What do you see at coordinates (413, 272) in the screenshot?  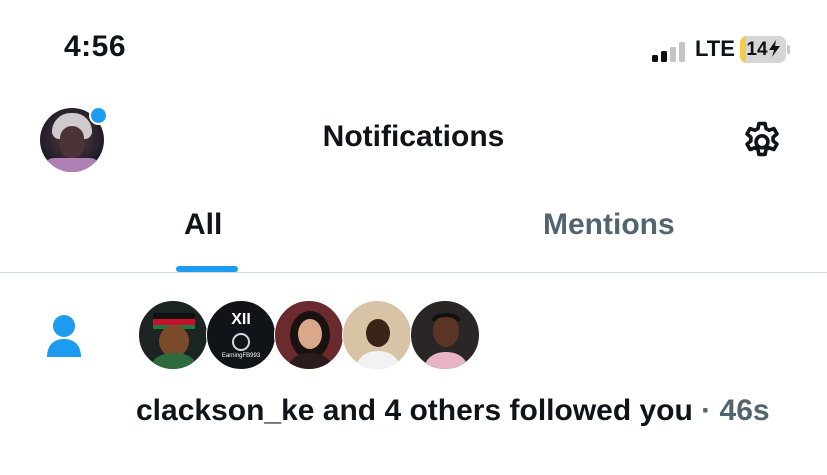 I see `divider` at bounding box center [413, 272].